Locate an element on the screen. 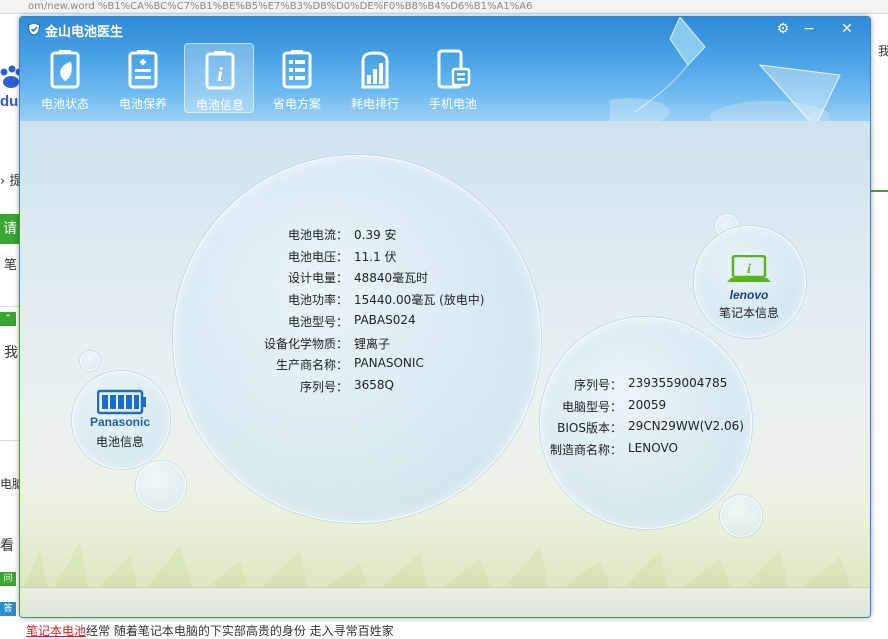 The height and width of the screenshot is (639, 888). info-value: PANASONIC is located at coordinates (389, 363).